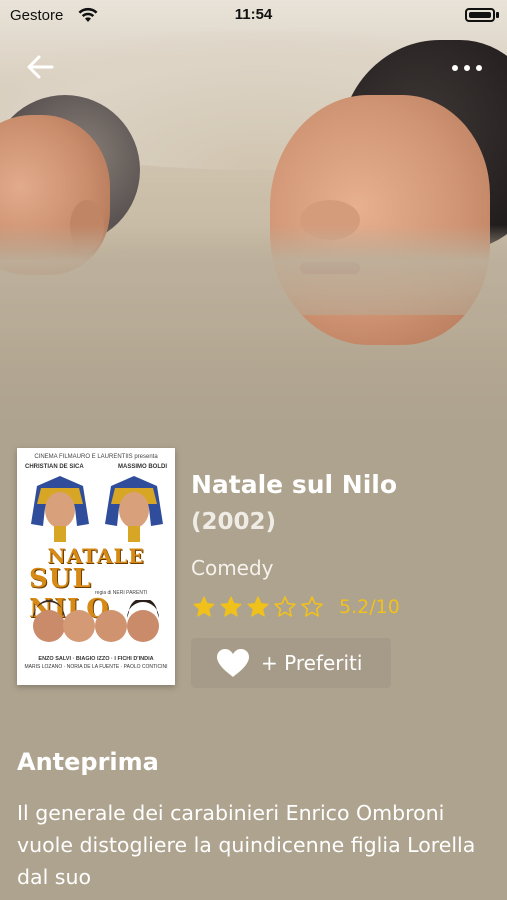 This screenshot has width=507, height=900. I want to click on battery-icon, so click(480, 15).